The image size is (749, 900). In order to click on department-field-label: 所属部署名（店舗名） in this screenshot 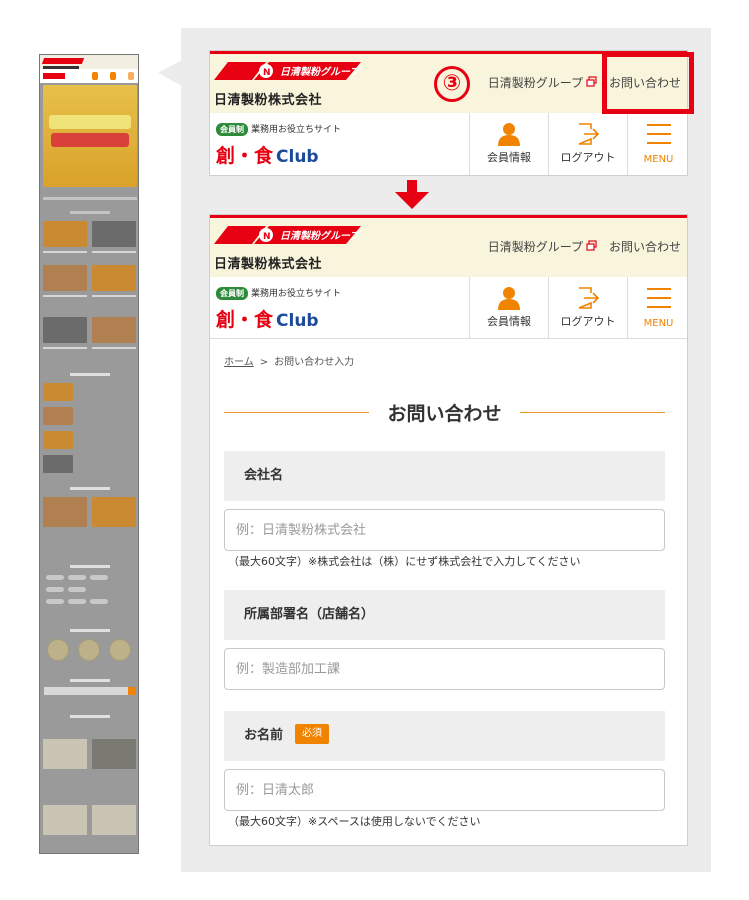, I will do `click(444, 615)`.